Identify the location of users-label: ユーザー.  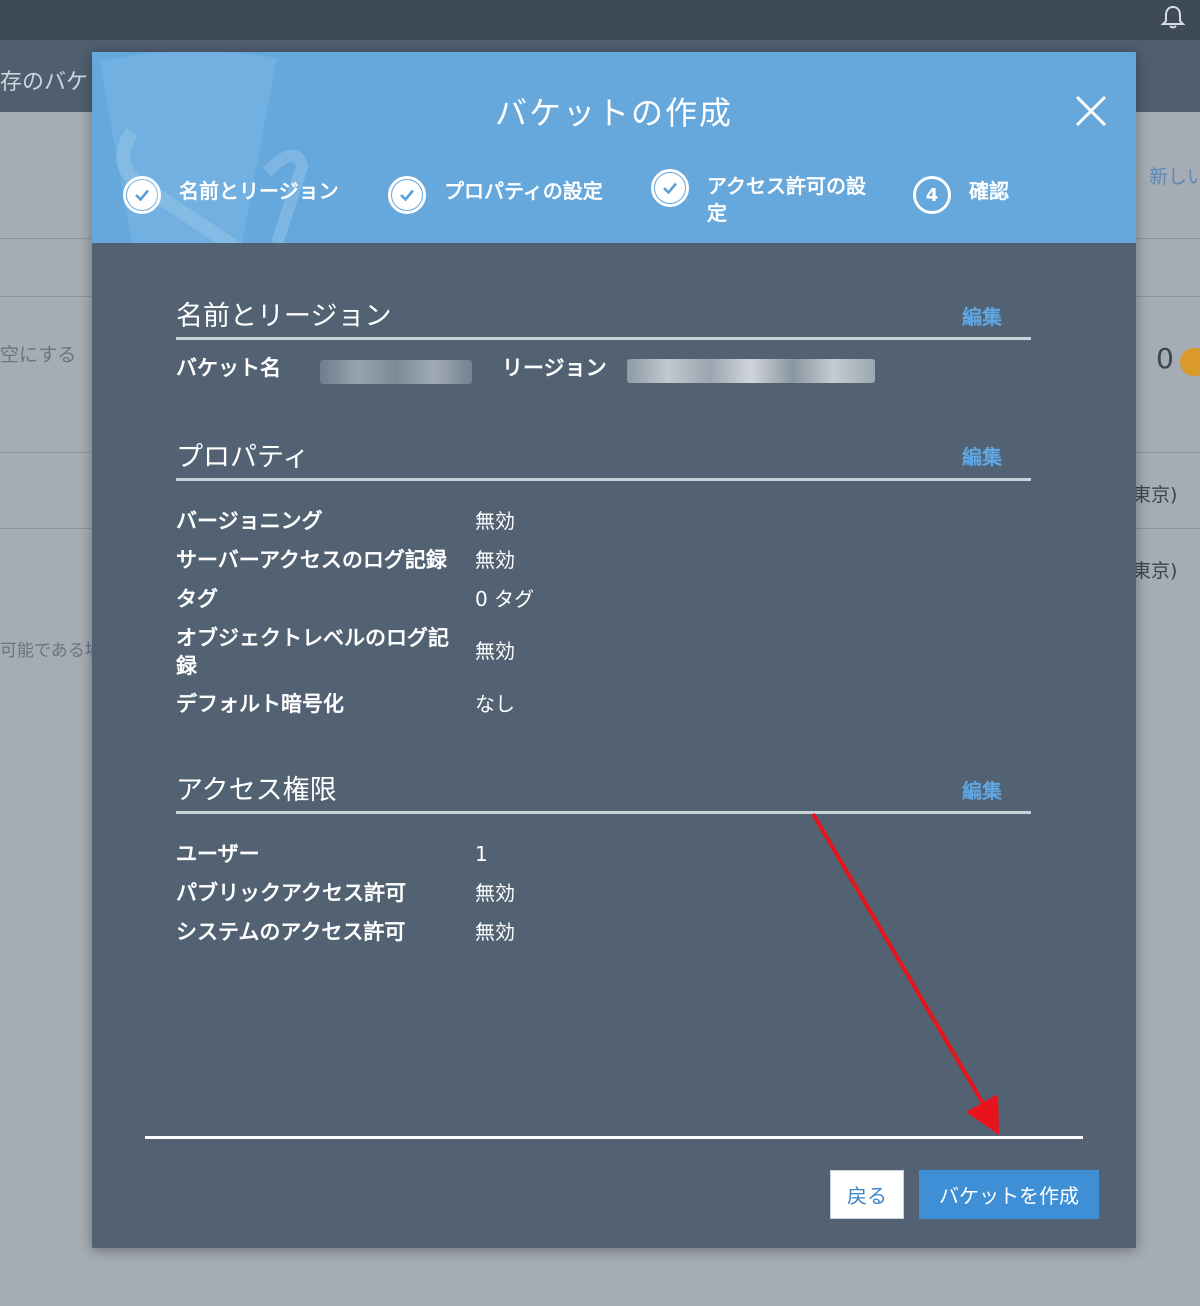
(218, 854).